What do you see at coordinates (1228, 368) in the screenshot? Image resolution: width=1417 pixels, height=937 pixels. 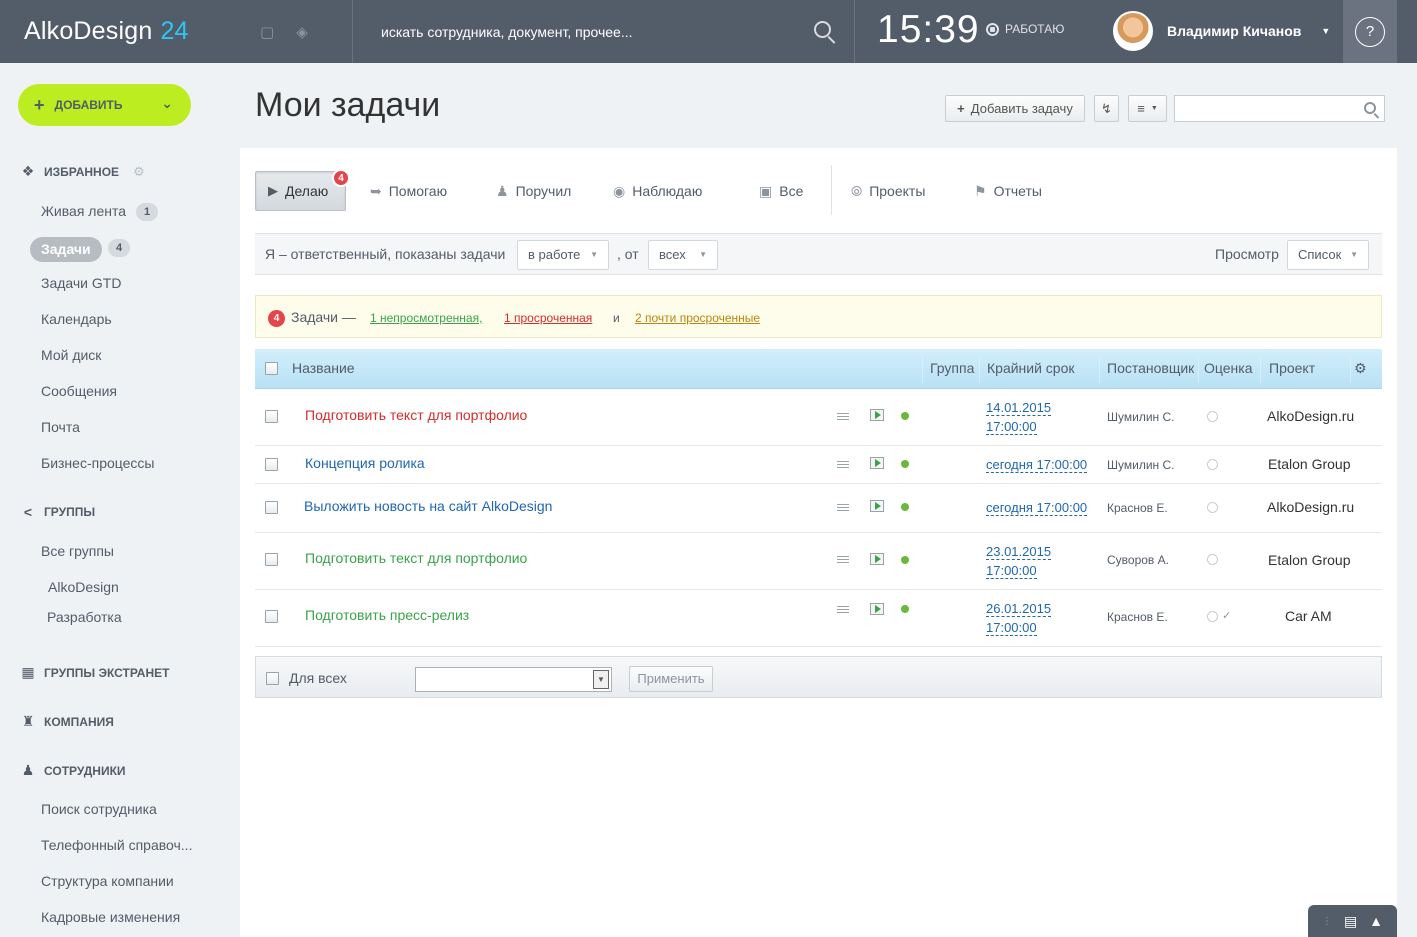 I see `column-rating: Оценка` at bounding box center [1228, 368].